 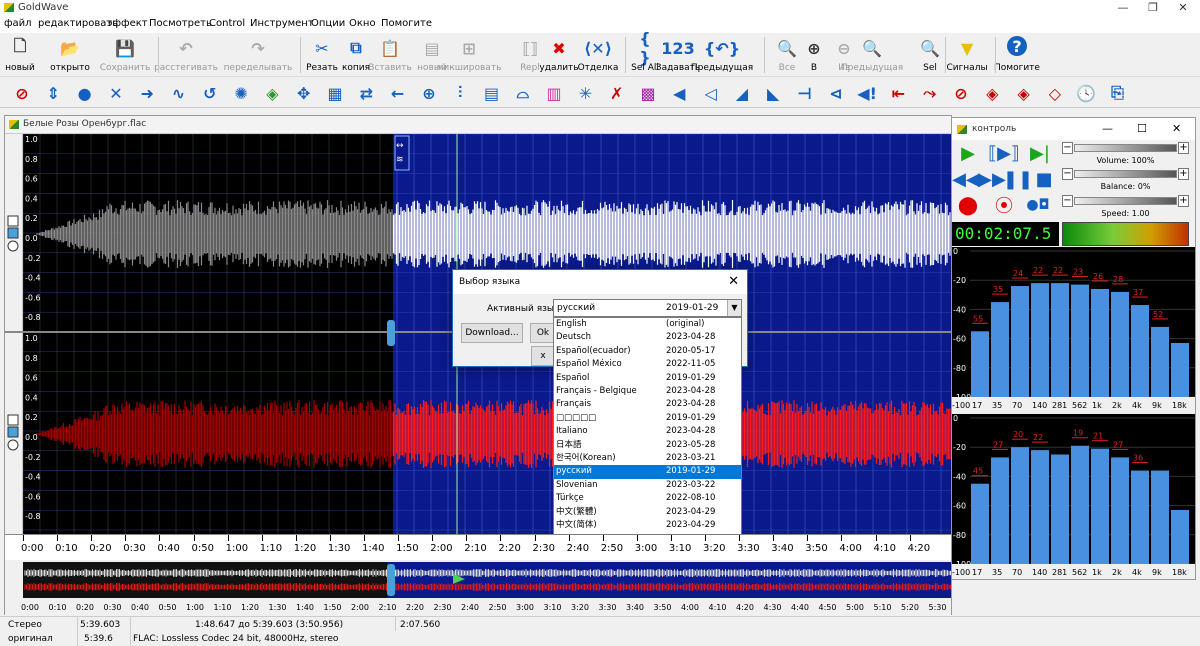 What do you see at coordinates (366, 93) in the screenshot?
I see `double-arrow-icon: ⇄` at bounding box center [366, 93].